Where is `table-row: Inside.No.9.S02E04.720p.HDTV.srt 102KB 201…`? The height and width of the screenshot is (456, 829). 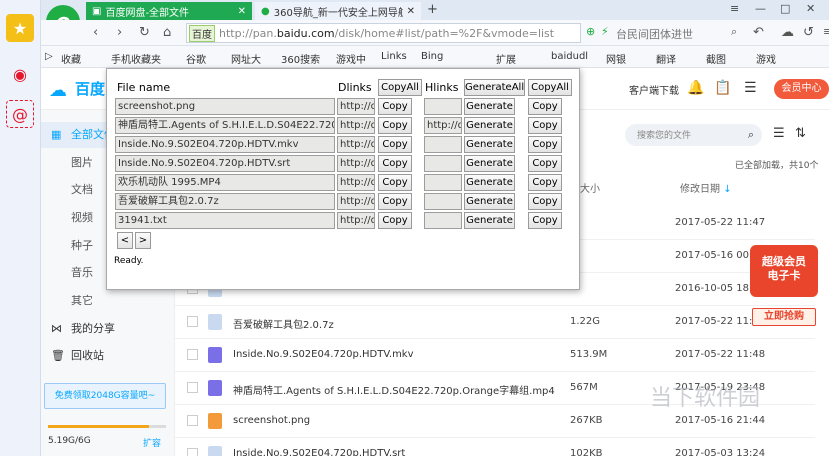 table-row: Inside.No.9.S02E04.720p.HDTV.srt 102KB 201… is located at coordinates (495, 447).